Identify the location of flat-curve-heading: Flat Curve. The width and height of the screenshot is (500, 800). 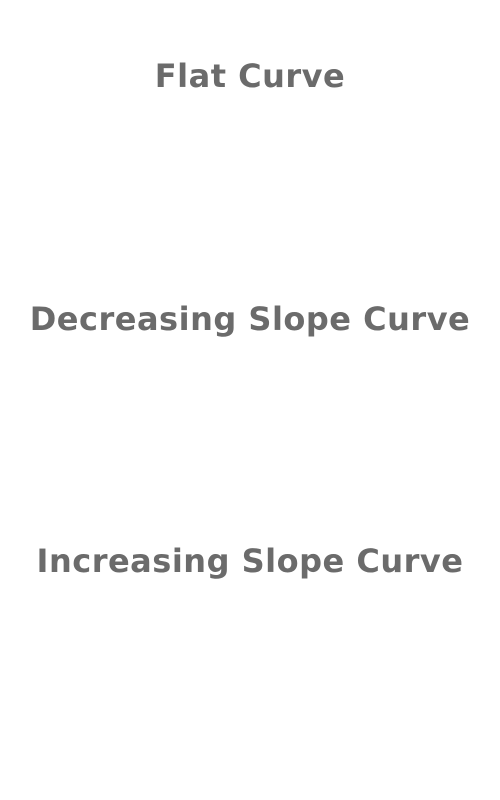
(250, 76).